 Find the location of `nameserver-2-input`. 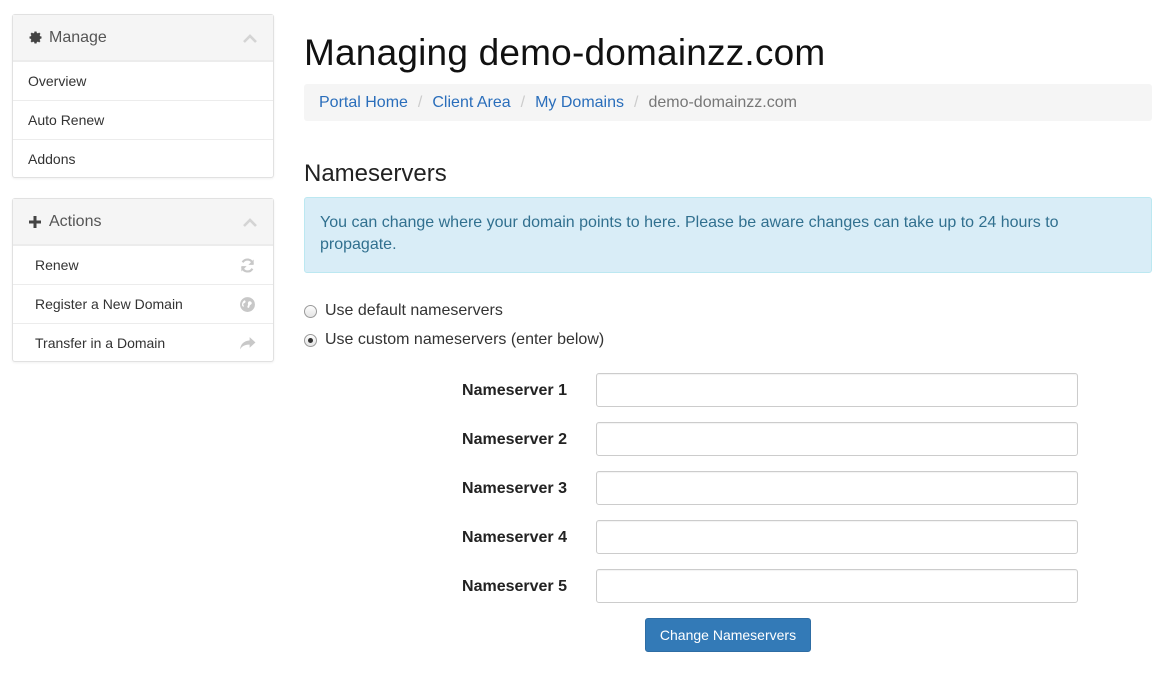

nameserver-2-input is located at coordinates (837, 439).